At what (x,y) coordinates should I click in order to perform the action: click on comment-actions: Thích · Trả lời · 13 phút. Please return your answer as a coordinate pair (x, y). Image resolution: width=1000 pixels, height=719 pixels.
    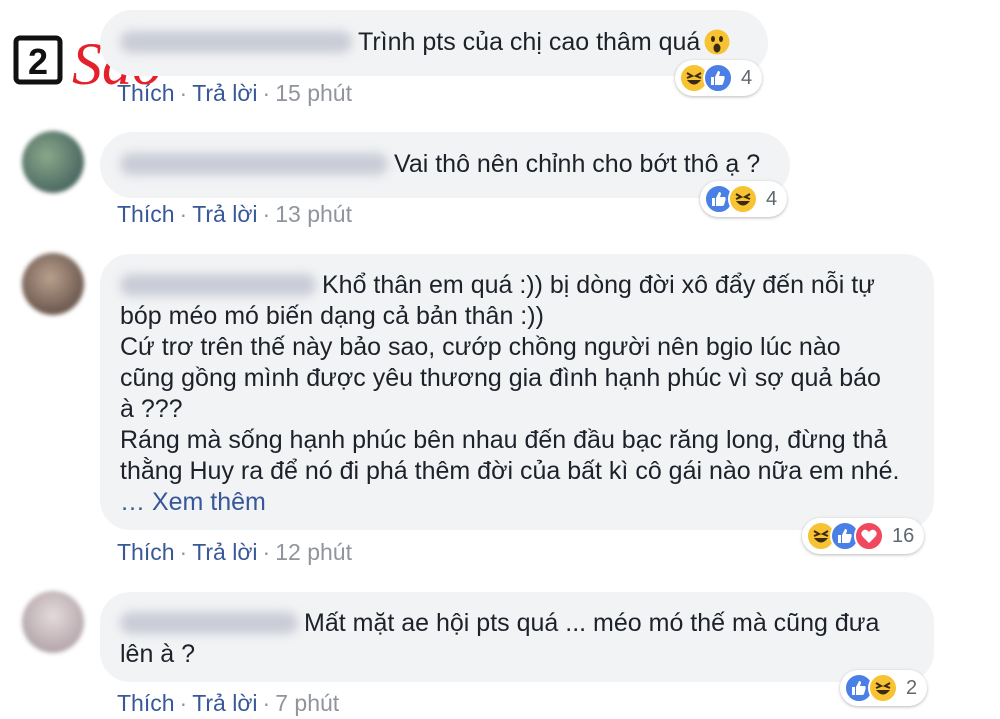
    Looking at the image, I should click on (234, 214).